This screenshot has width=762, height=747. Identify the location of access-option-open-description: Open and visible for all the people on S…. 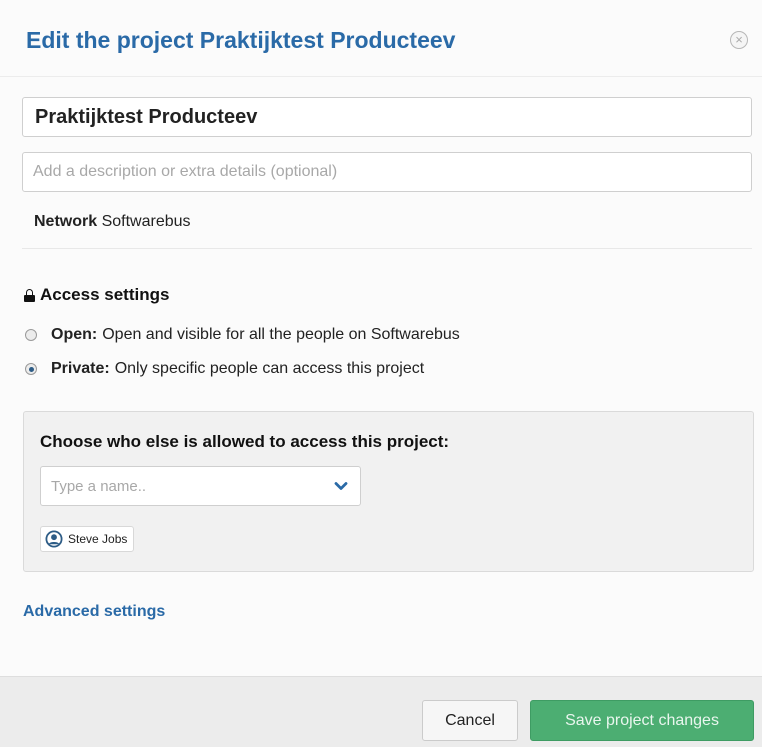
(281, 334).